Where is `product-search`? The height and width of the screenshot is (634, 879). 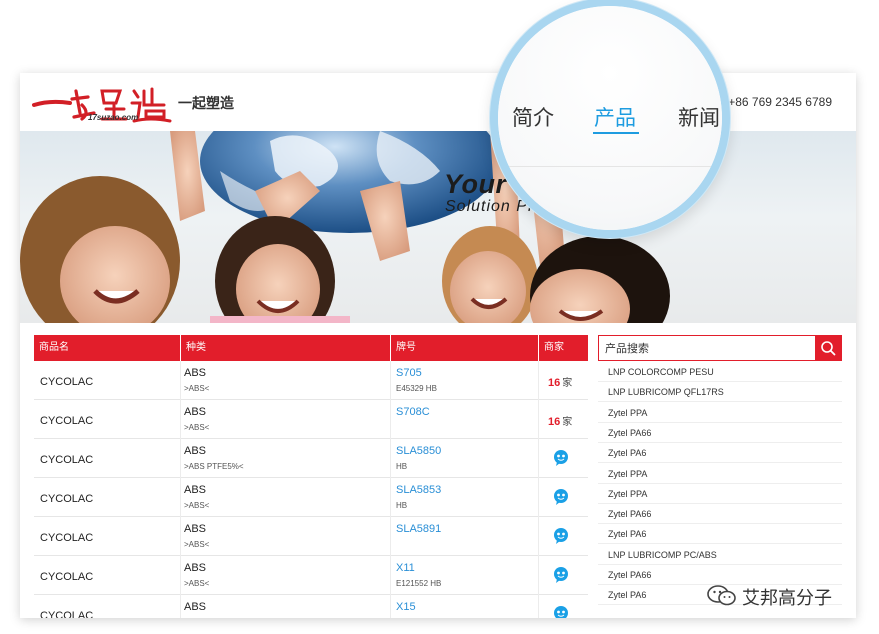
product-search is located at coordinates (720, 348).